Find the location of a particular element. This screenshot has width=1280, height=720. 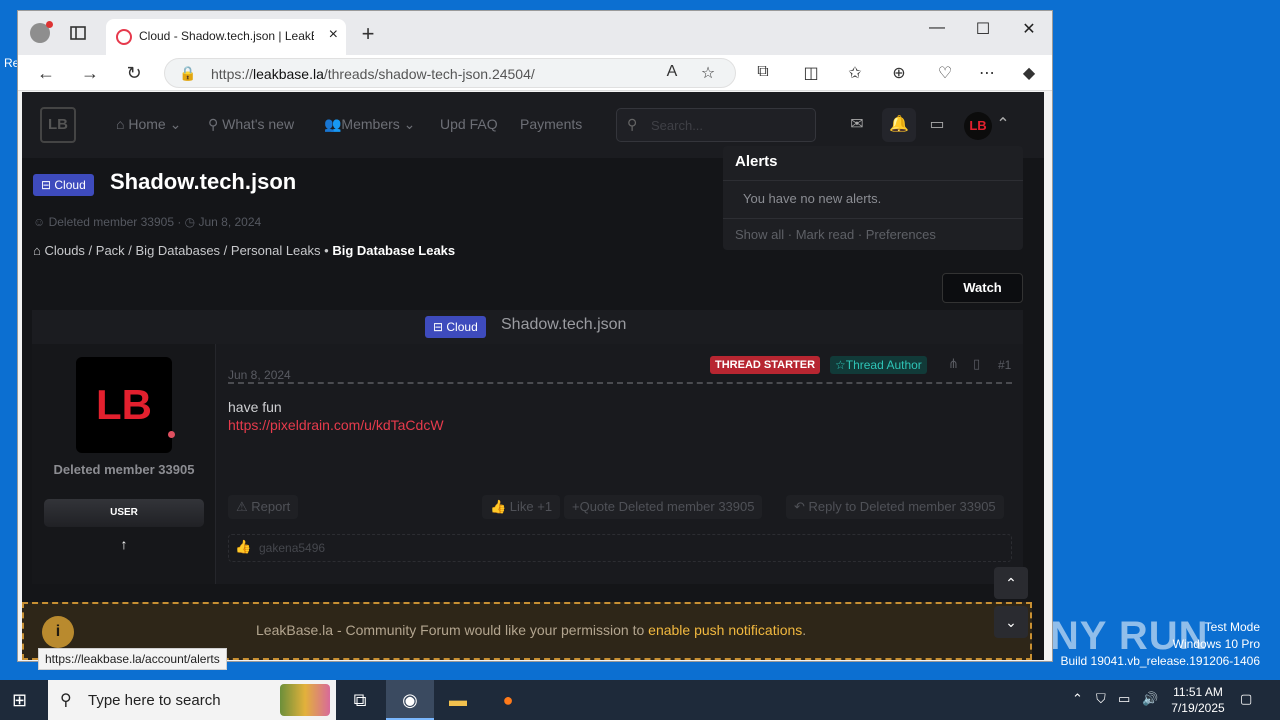

new-tab-button: + is located at coordinates (368, 34).